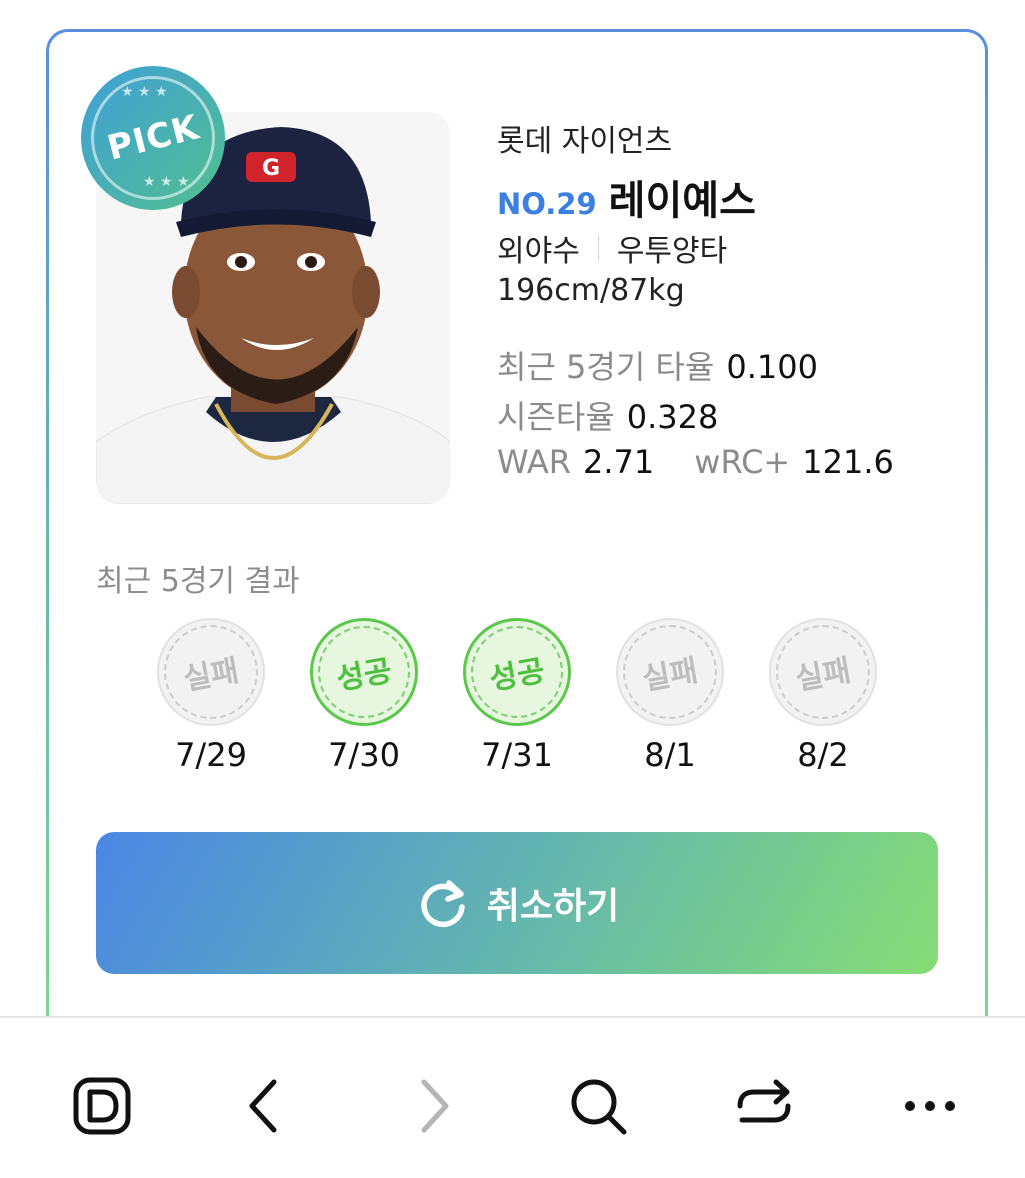 Image resolution: width=1025 pixels, height=1178 pixels. What do you see at coordinates (672, 417) in the screenshot?
I see `stat-value: 0.328` at bounding box center [672, 417].